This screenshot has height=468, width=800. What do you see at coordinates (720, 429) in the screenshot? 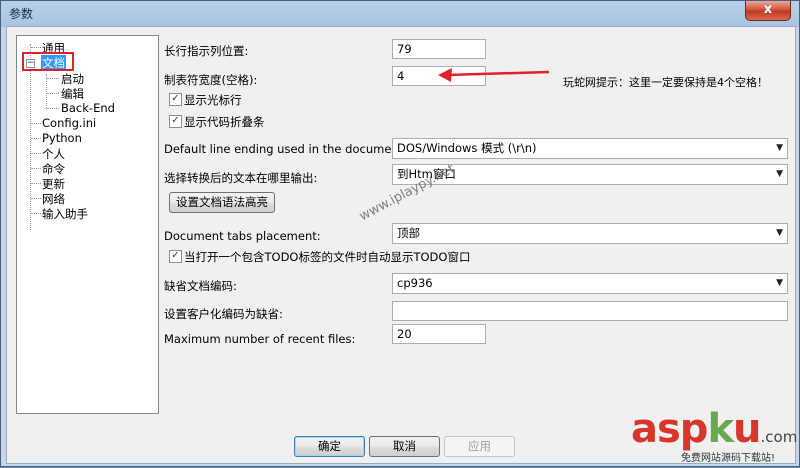
I see `brand-part-k: k` at bounding box center [720, 429].